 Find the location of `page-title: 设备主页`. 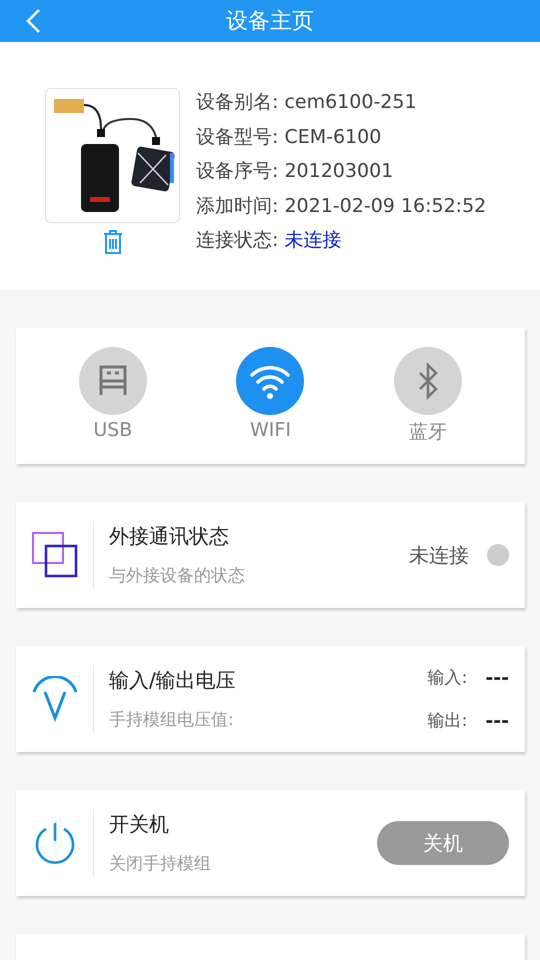

page-title: 设备主页 is located at coordinates (270, 22).